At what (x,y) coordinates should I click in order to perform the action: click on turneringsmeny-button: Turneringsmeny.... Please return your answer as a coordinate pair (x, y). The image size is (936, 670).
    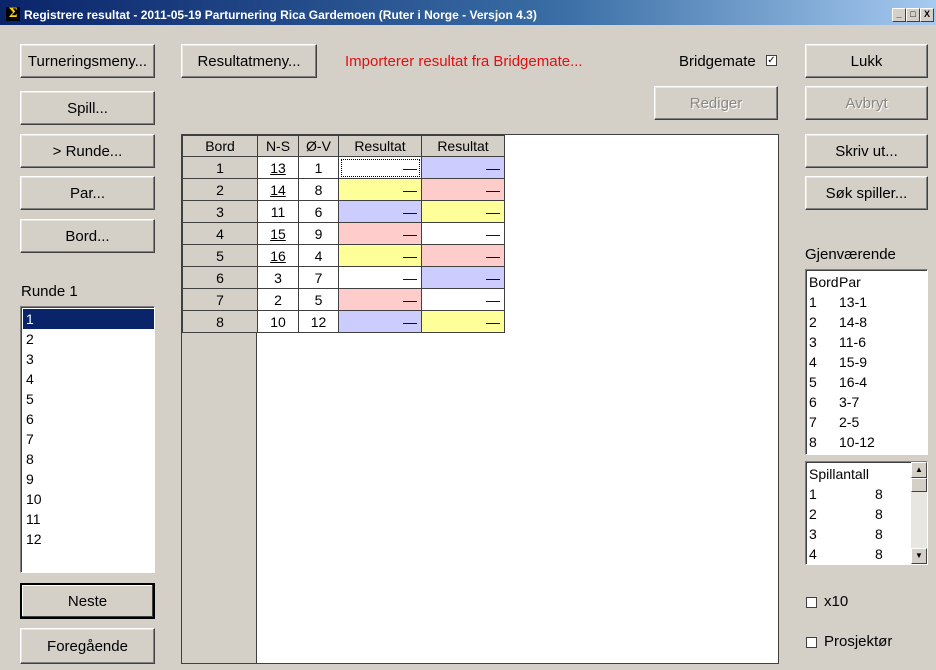
    Looking at the image, I should click on (87, 61).